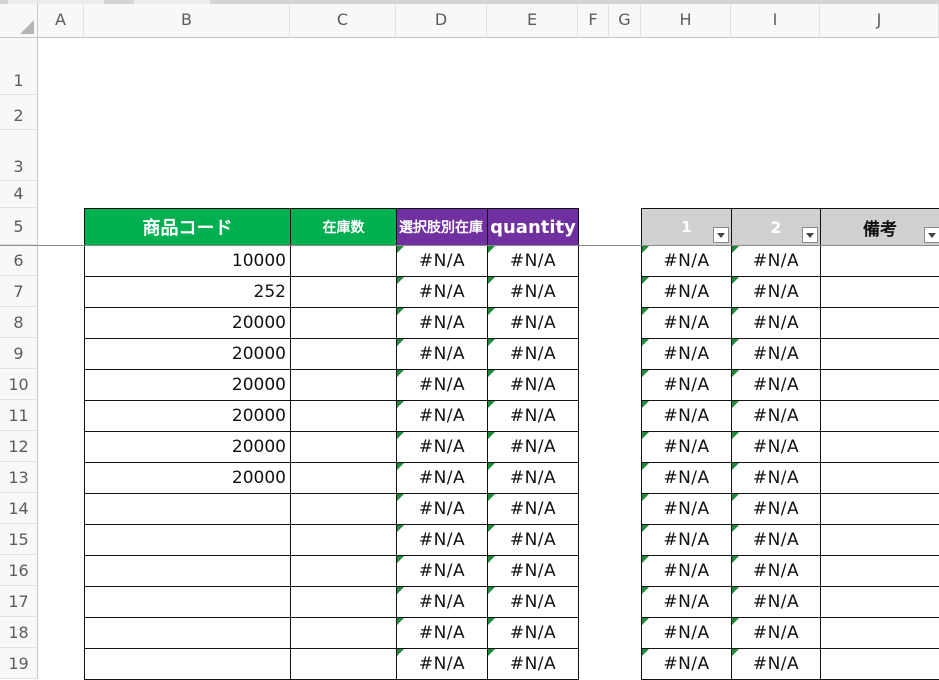 Image resolution: width=939 pixels, height=680 pixels. What do you see at coordinates (19, 415) in the screenshot?
I see `row-header-11: 11` at bounding box center [19, 415].